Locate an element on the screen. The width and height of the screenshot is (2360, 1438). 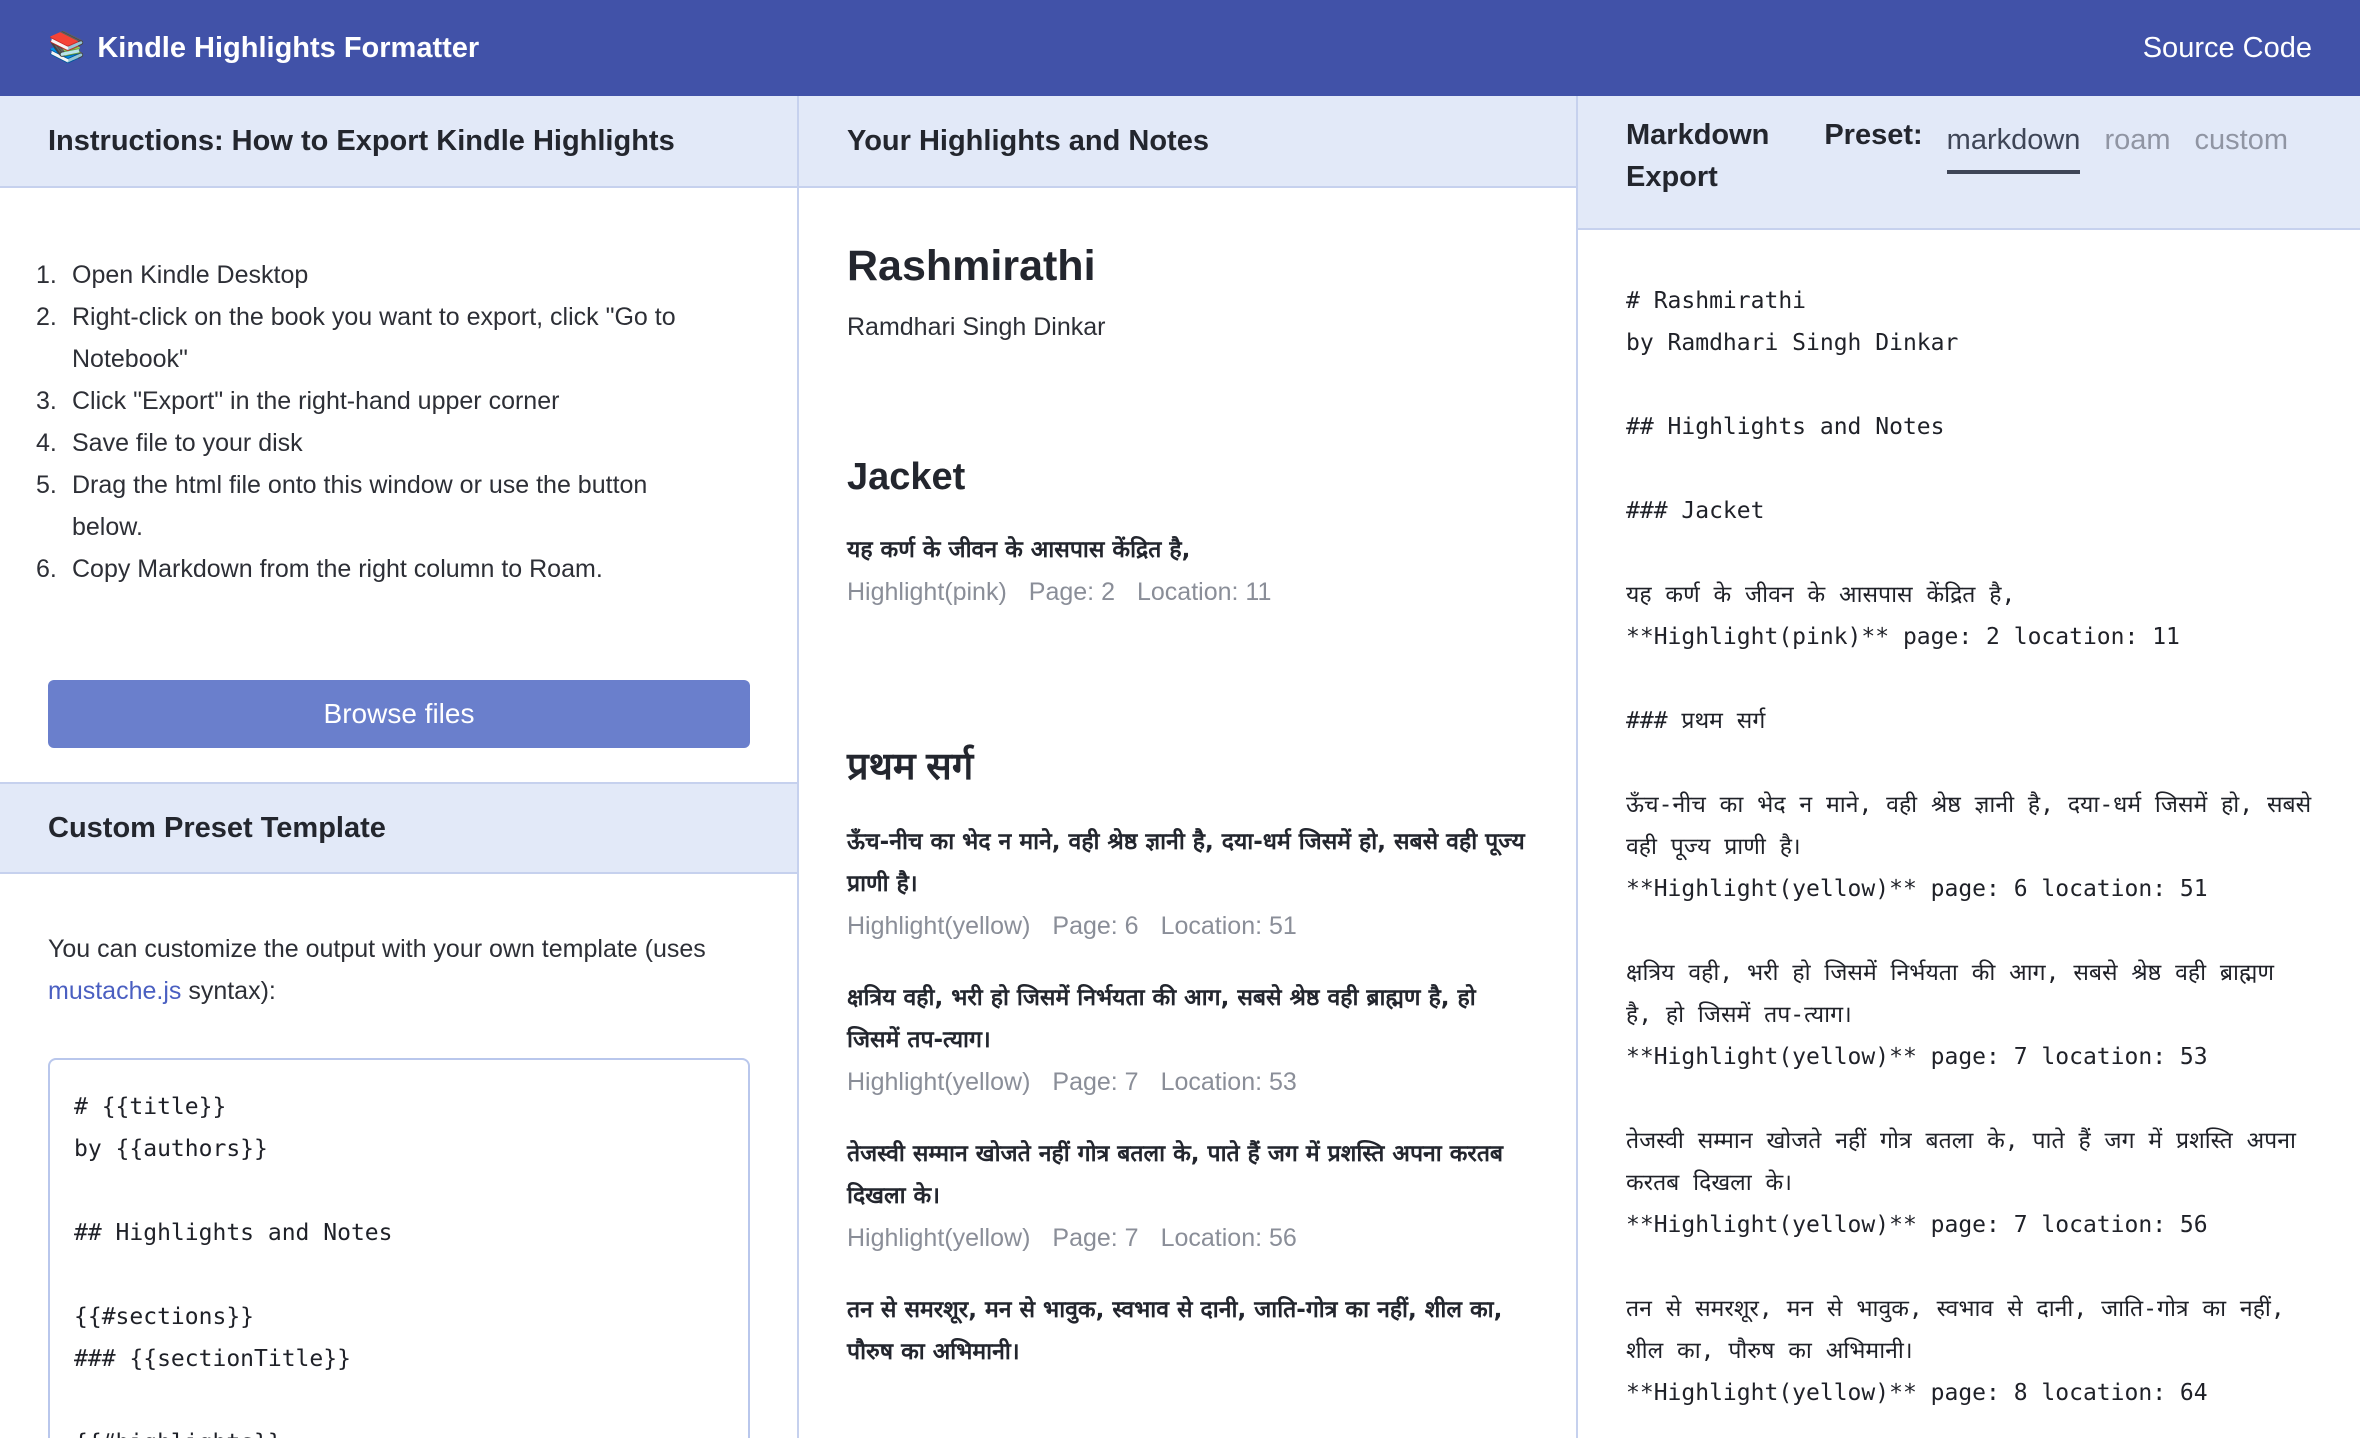
custom-preset-heading: Custom Preset Template is located at coordinates (398, 828).